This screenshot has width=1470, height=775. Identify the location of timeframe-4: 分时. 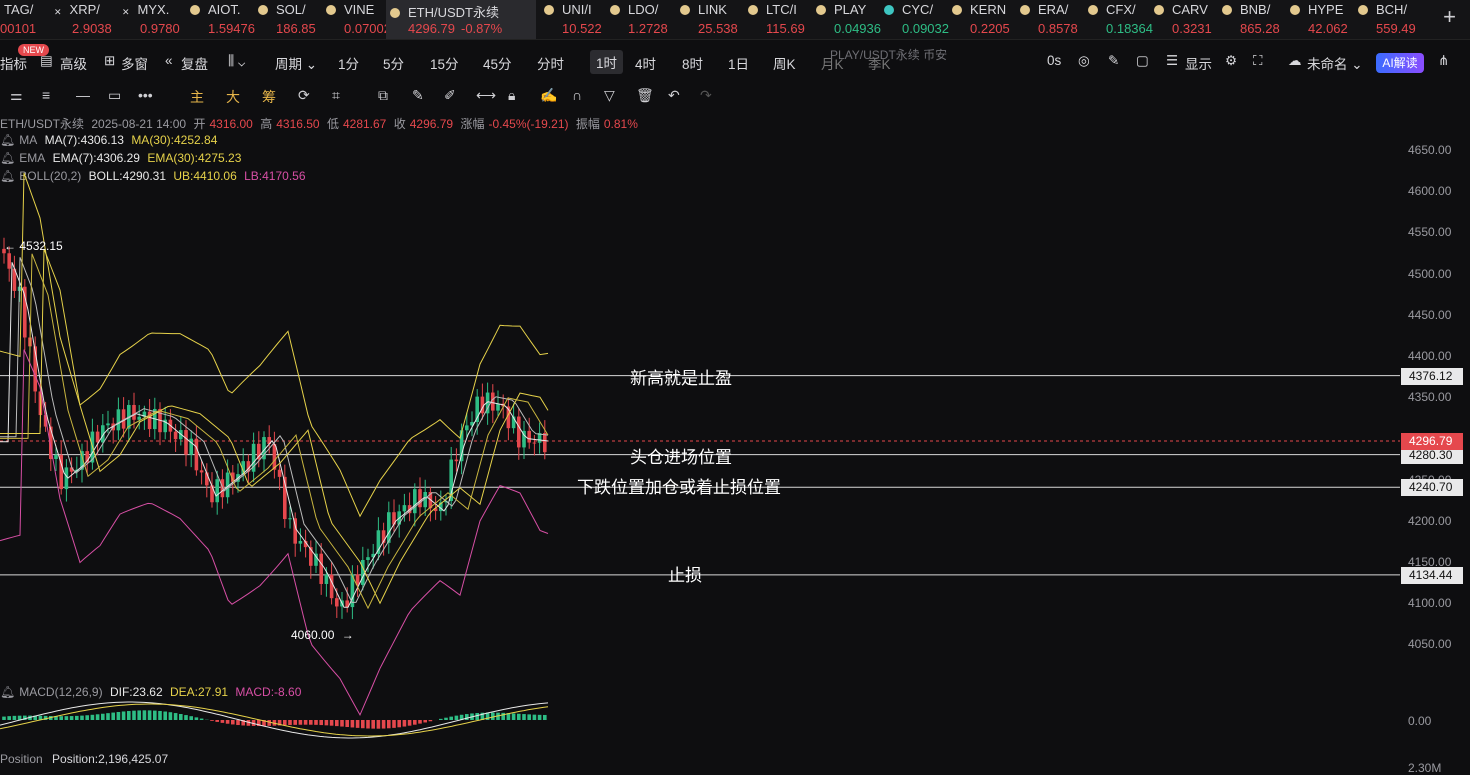
(550, 63).